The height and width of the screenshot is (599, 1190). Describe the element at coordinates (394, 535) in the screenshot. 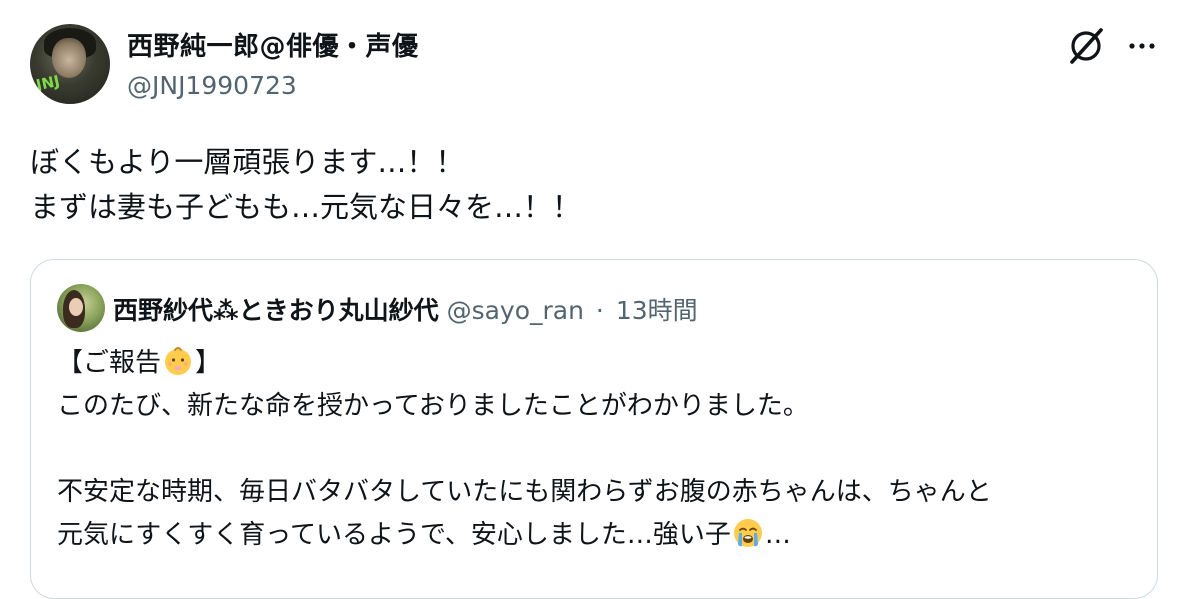

I see `quote-line-text: 元気にすくすく育っているようで、安心しました…強い子` at that location.